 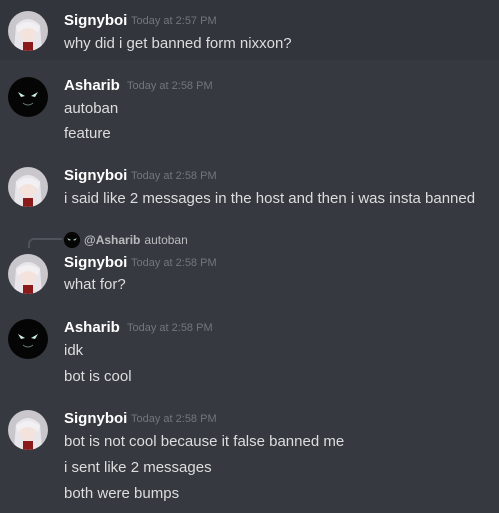 I want to click on reply-connector, so click(x=45, y=243).